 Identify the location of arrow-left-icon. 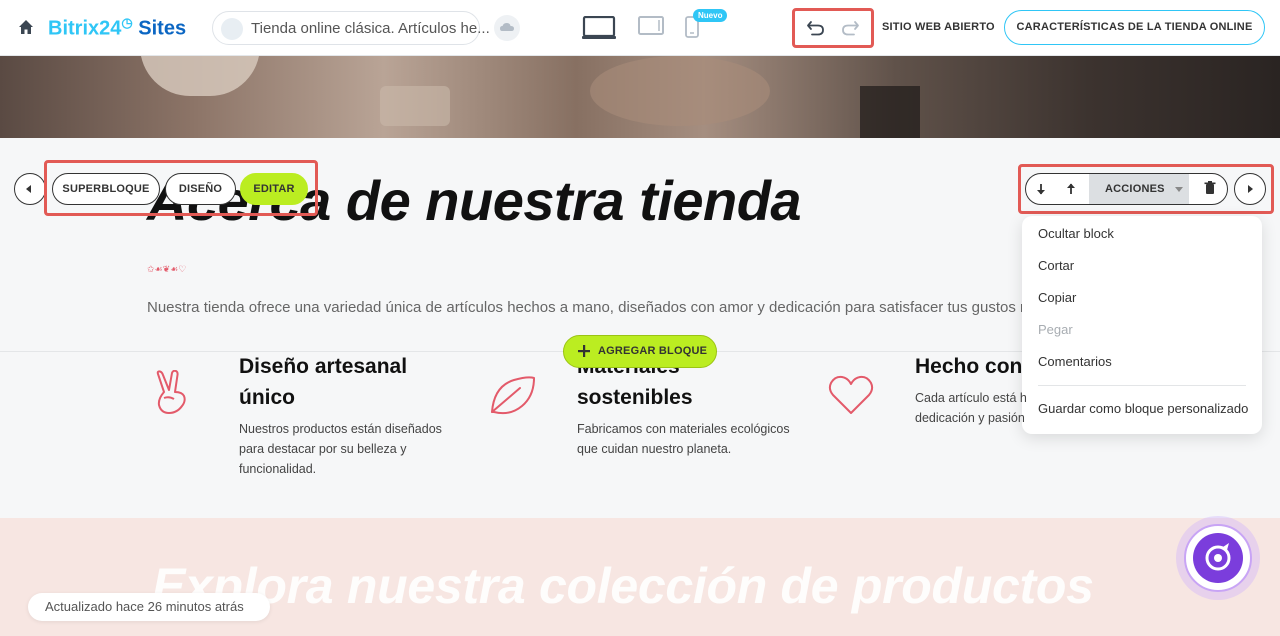
(28, 189).